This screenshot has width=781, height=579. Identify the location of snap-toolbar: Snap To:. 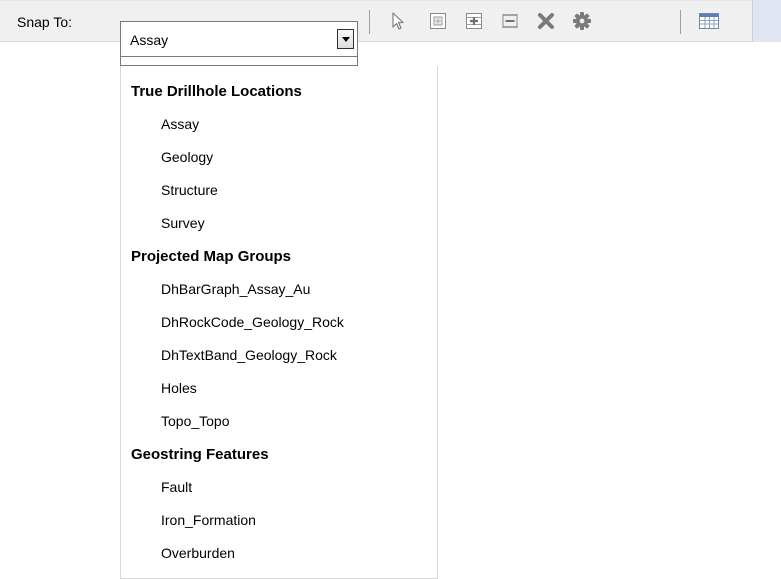
(390, 21).